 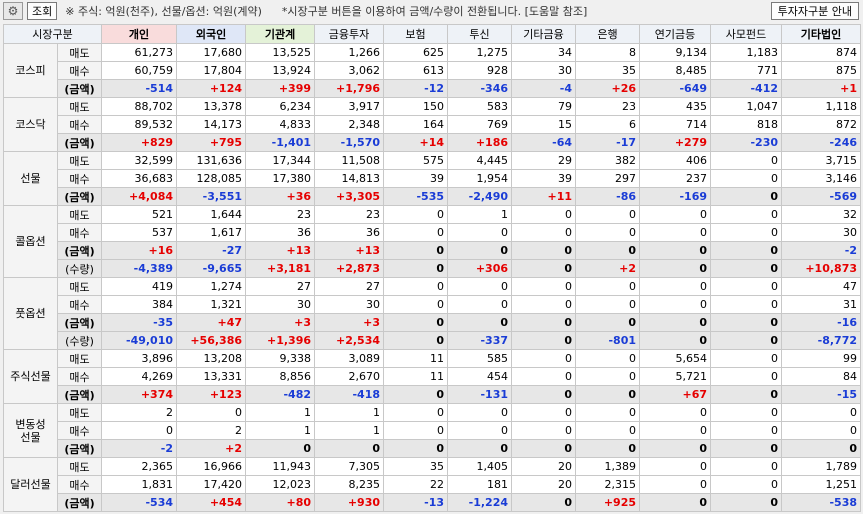 What do you see at coordinates (280, 88) in the screenshot?
I see `value-cell: +399` at bounding box center [280, 88].